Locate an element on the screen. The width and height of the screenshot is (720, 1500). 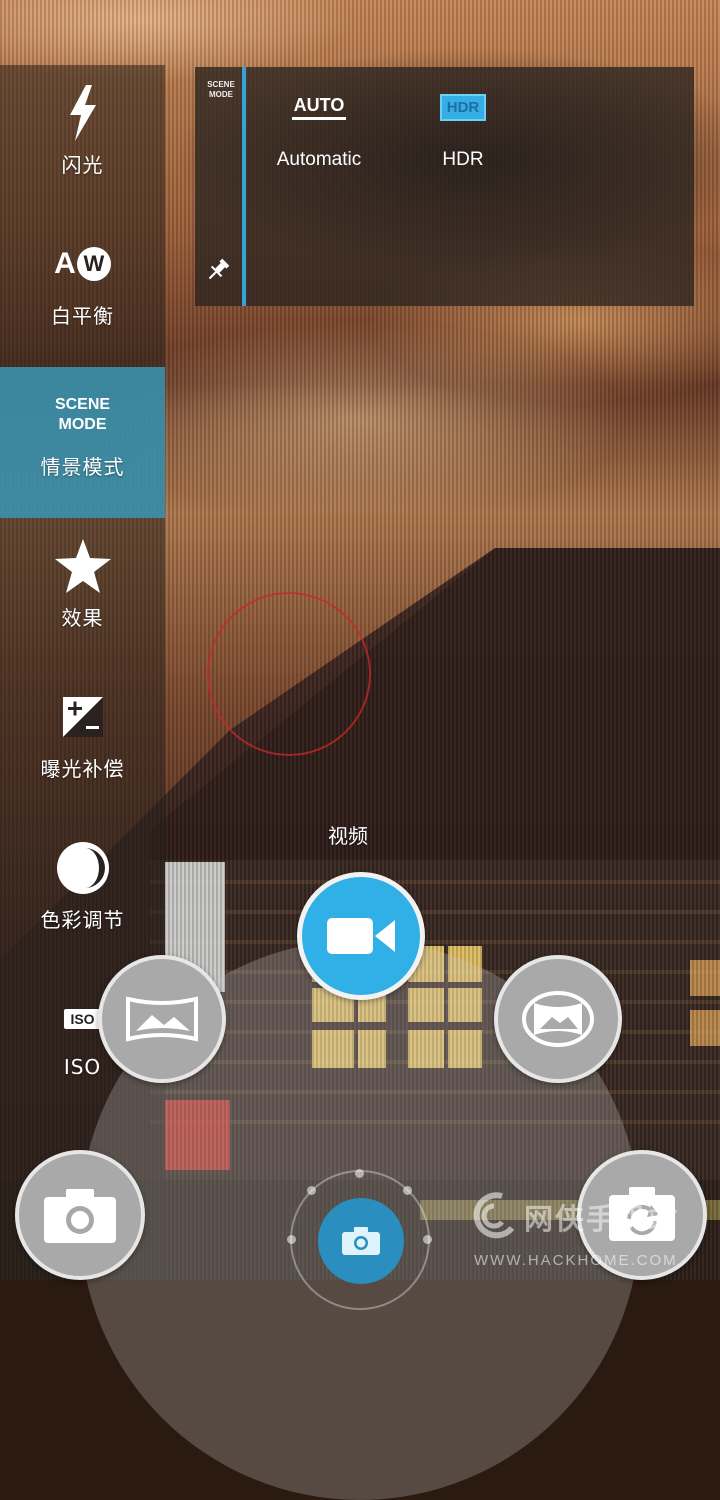
watermark: 网侠手机站 WWW.HACKHOME.COM is located at coordinates (596, 1235).